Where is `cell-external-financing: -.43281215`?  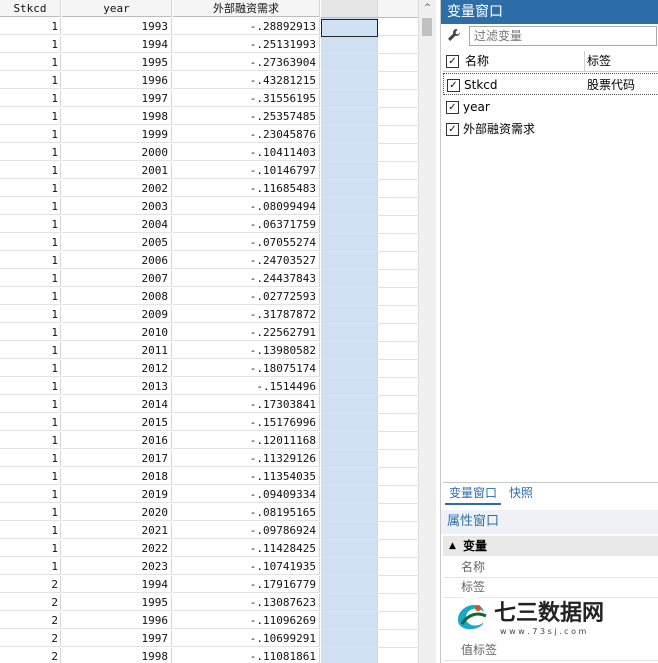 cell-external-financing: -.43281215 is located at coordinates (246, 80).